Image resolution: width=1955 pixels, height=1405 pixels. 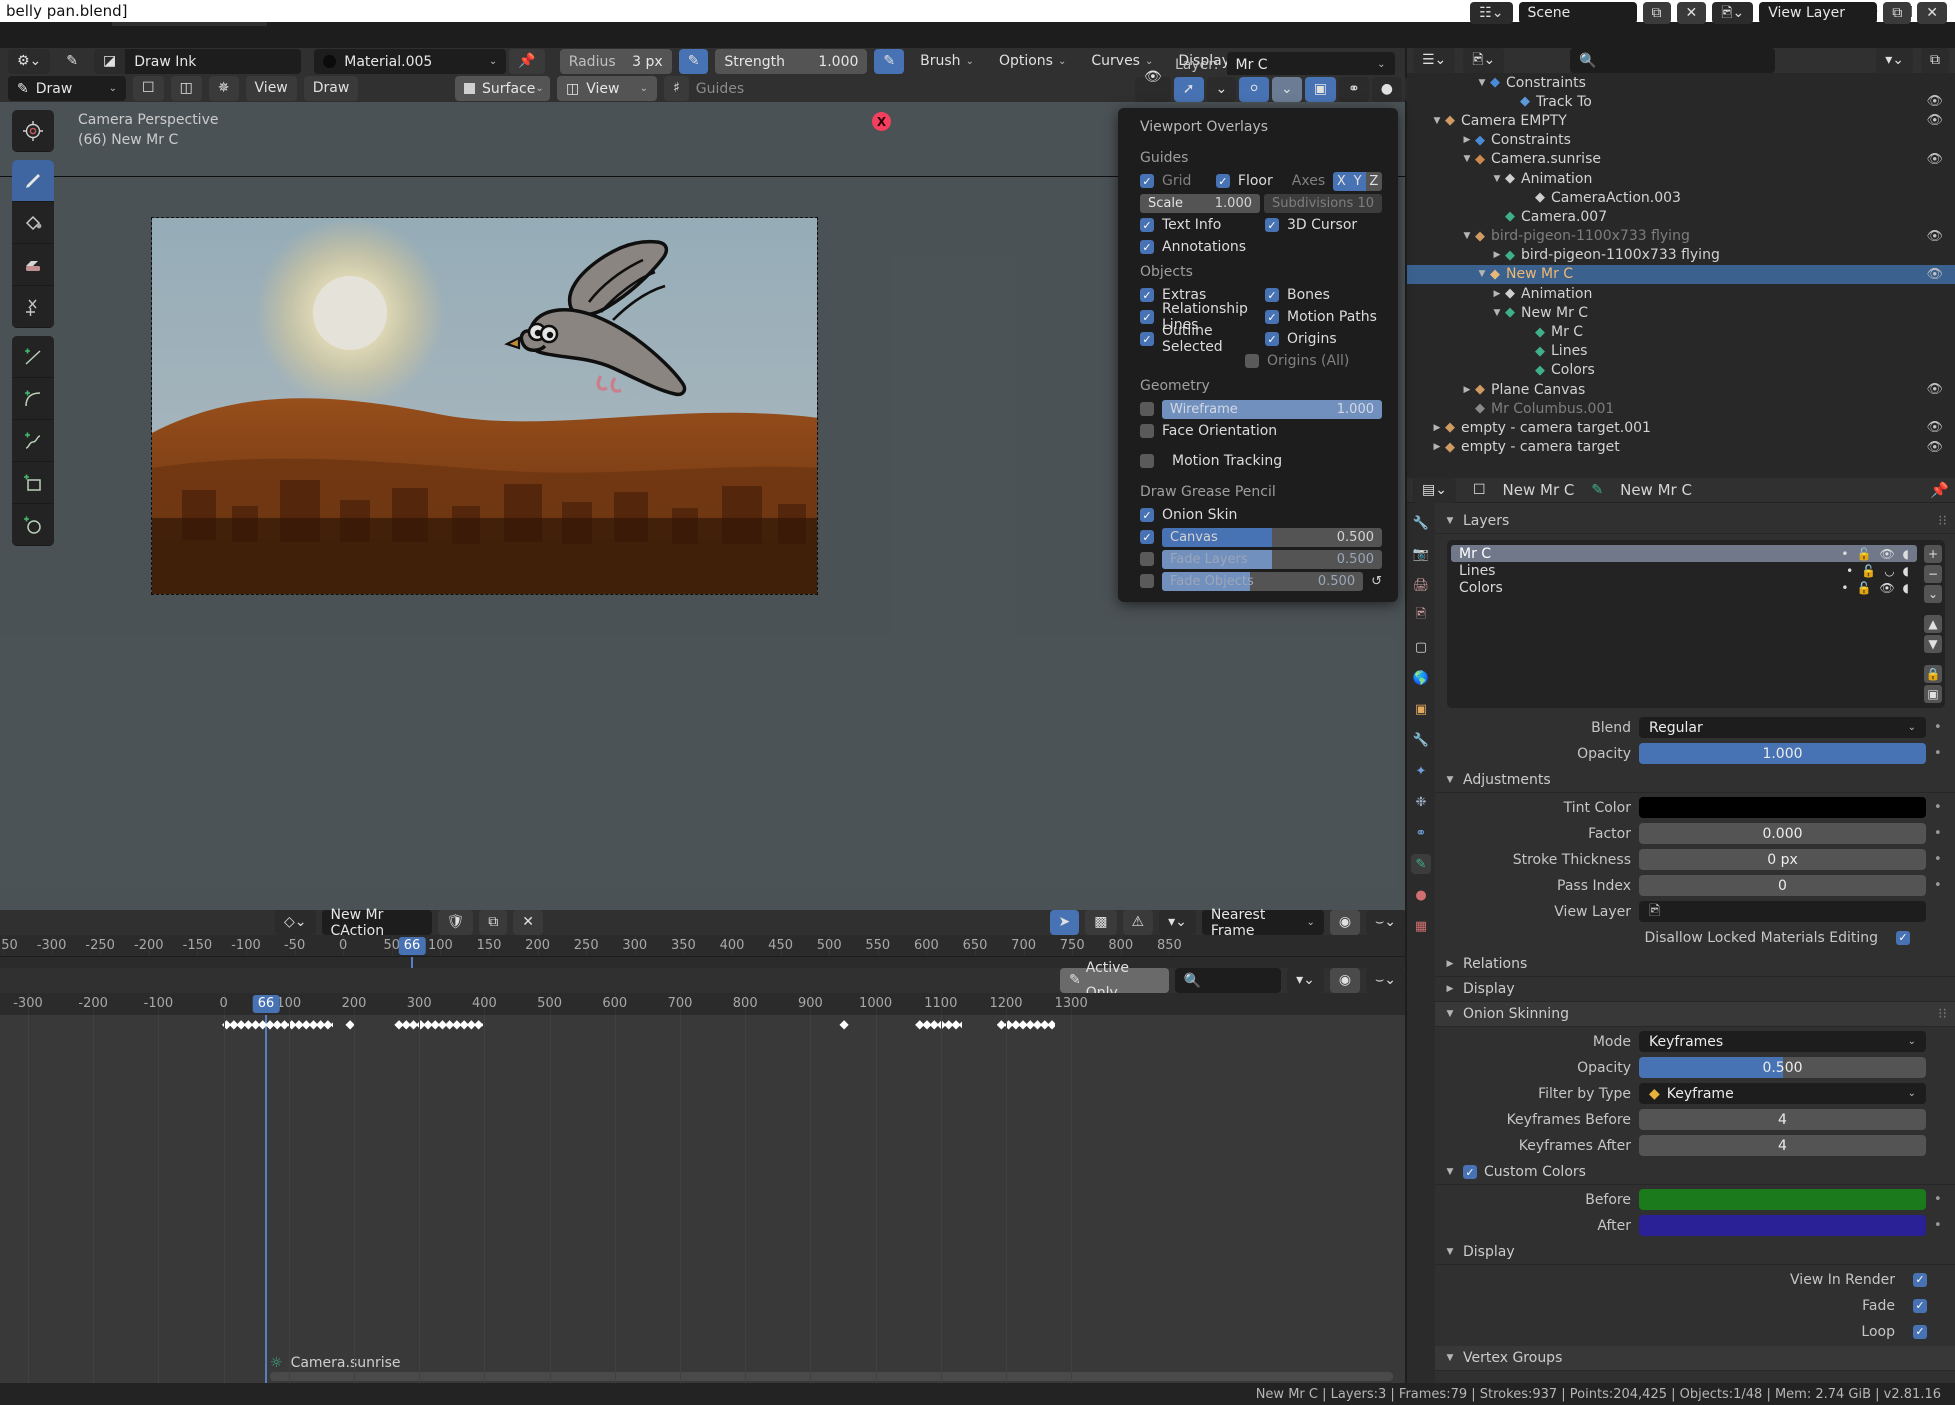 I want to click on tab-particles: ❉, so click(x=1421, y=802).